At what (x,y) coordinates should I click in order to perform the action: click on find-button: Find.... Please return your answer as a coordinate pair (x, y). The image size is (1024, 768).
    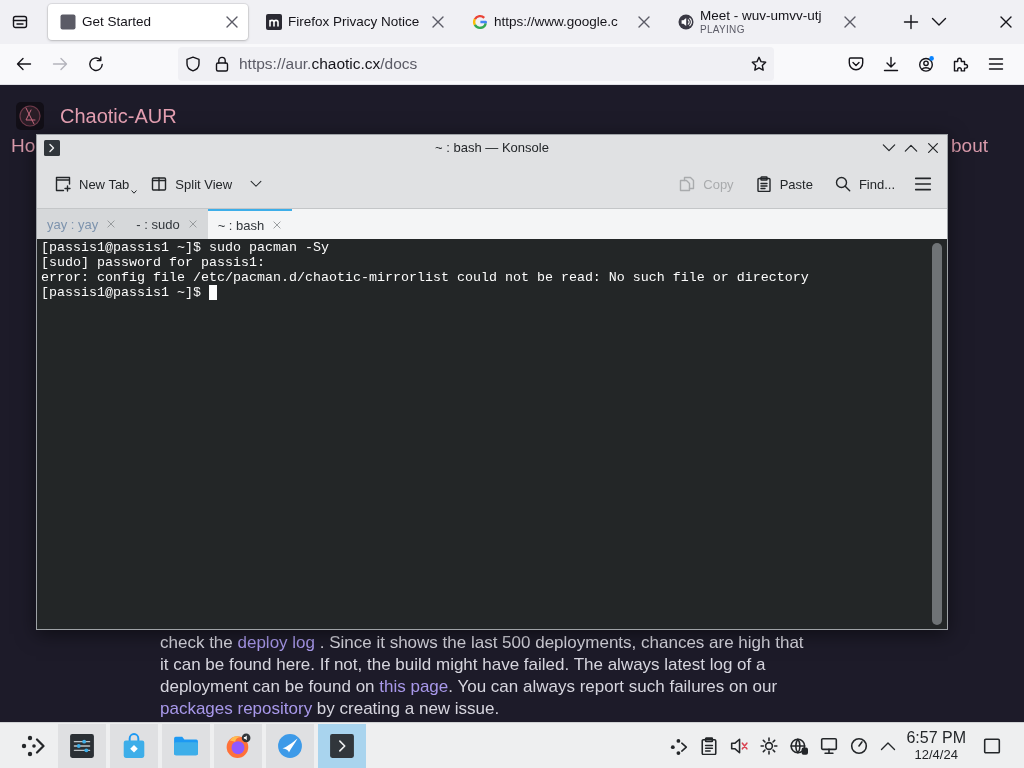
    Looking at the image, I should click on (864, 184).